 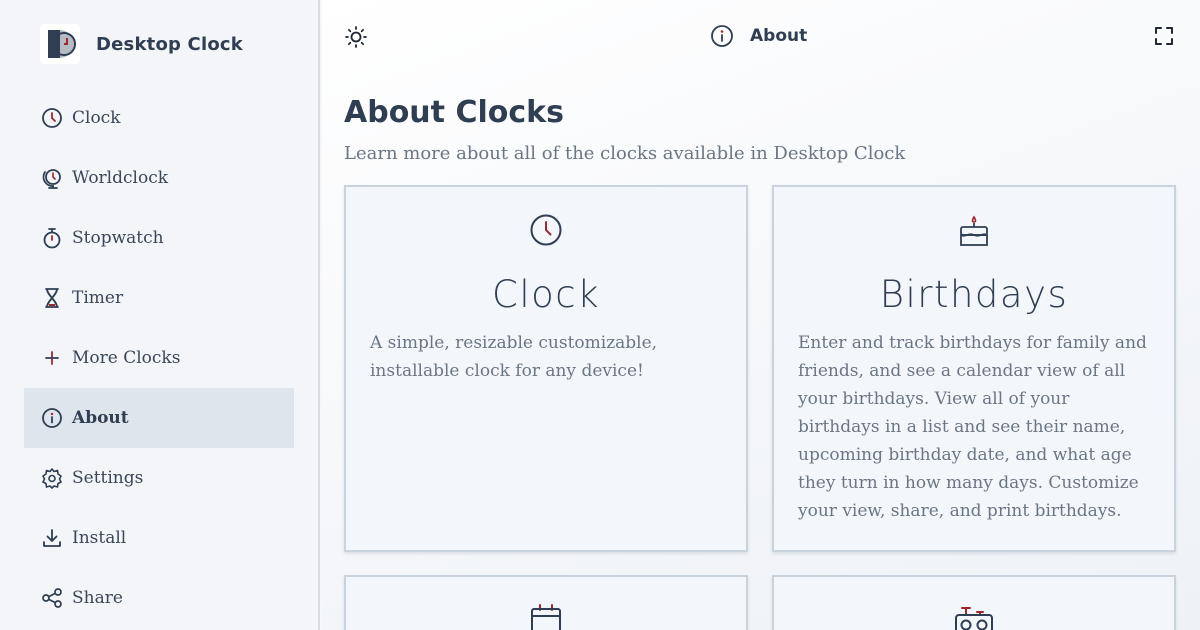 I want to click on sidebar-item-label: Settings, so click(x=108, y=478).